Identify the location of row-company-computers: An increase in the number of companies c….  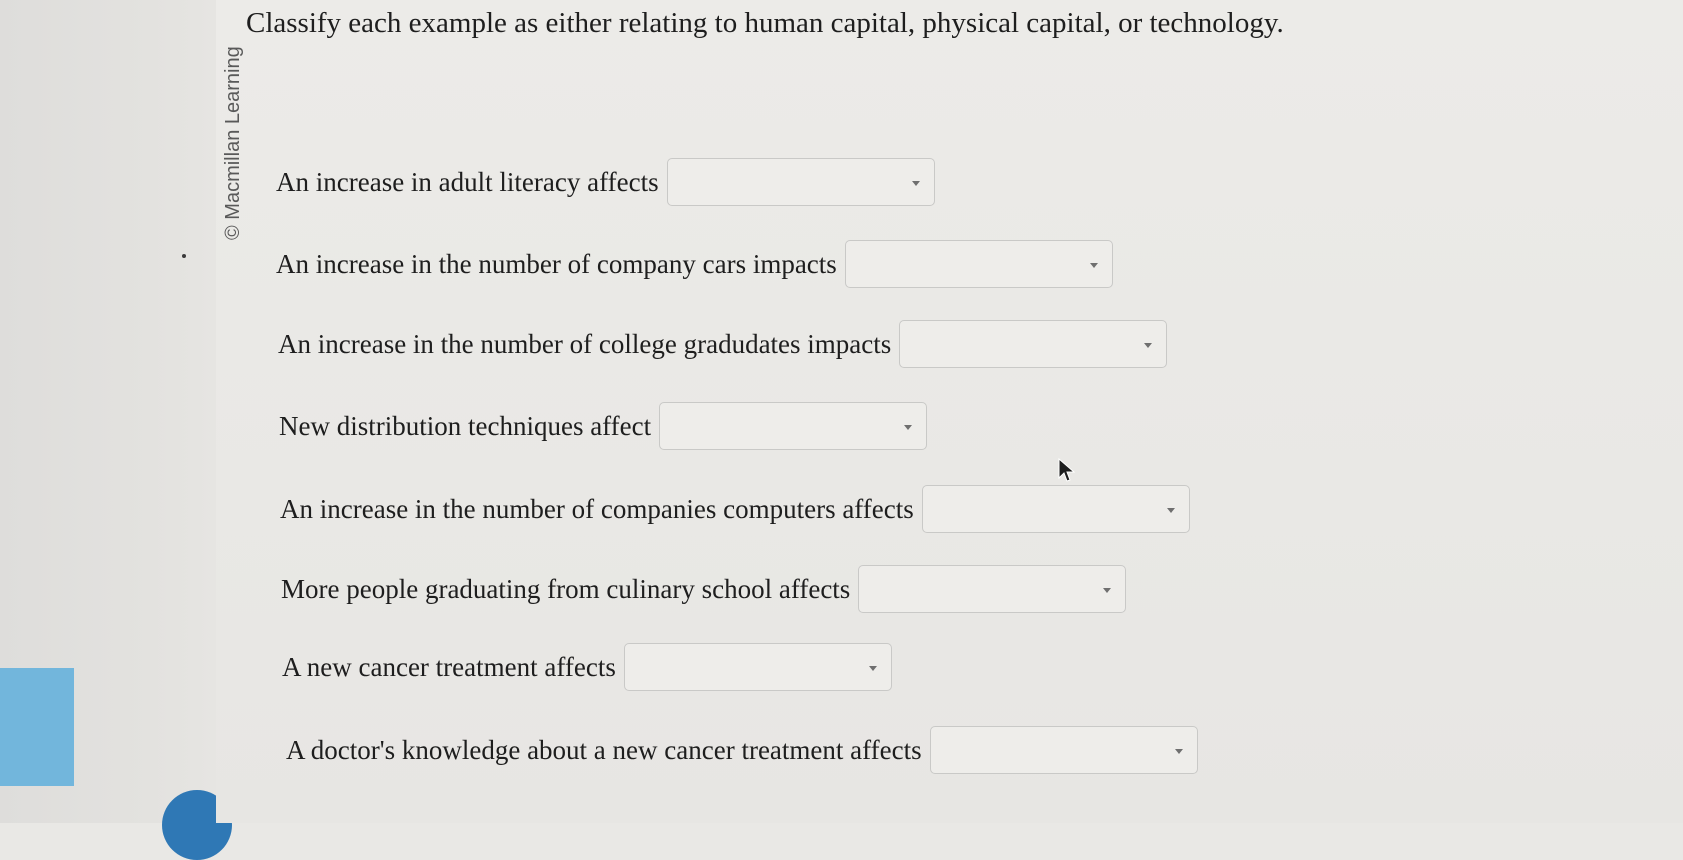
(735, 509).